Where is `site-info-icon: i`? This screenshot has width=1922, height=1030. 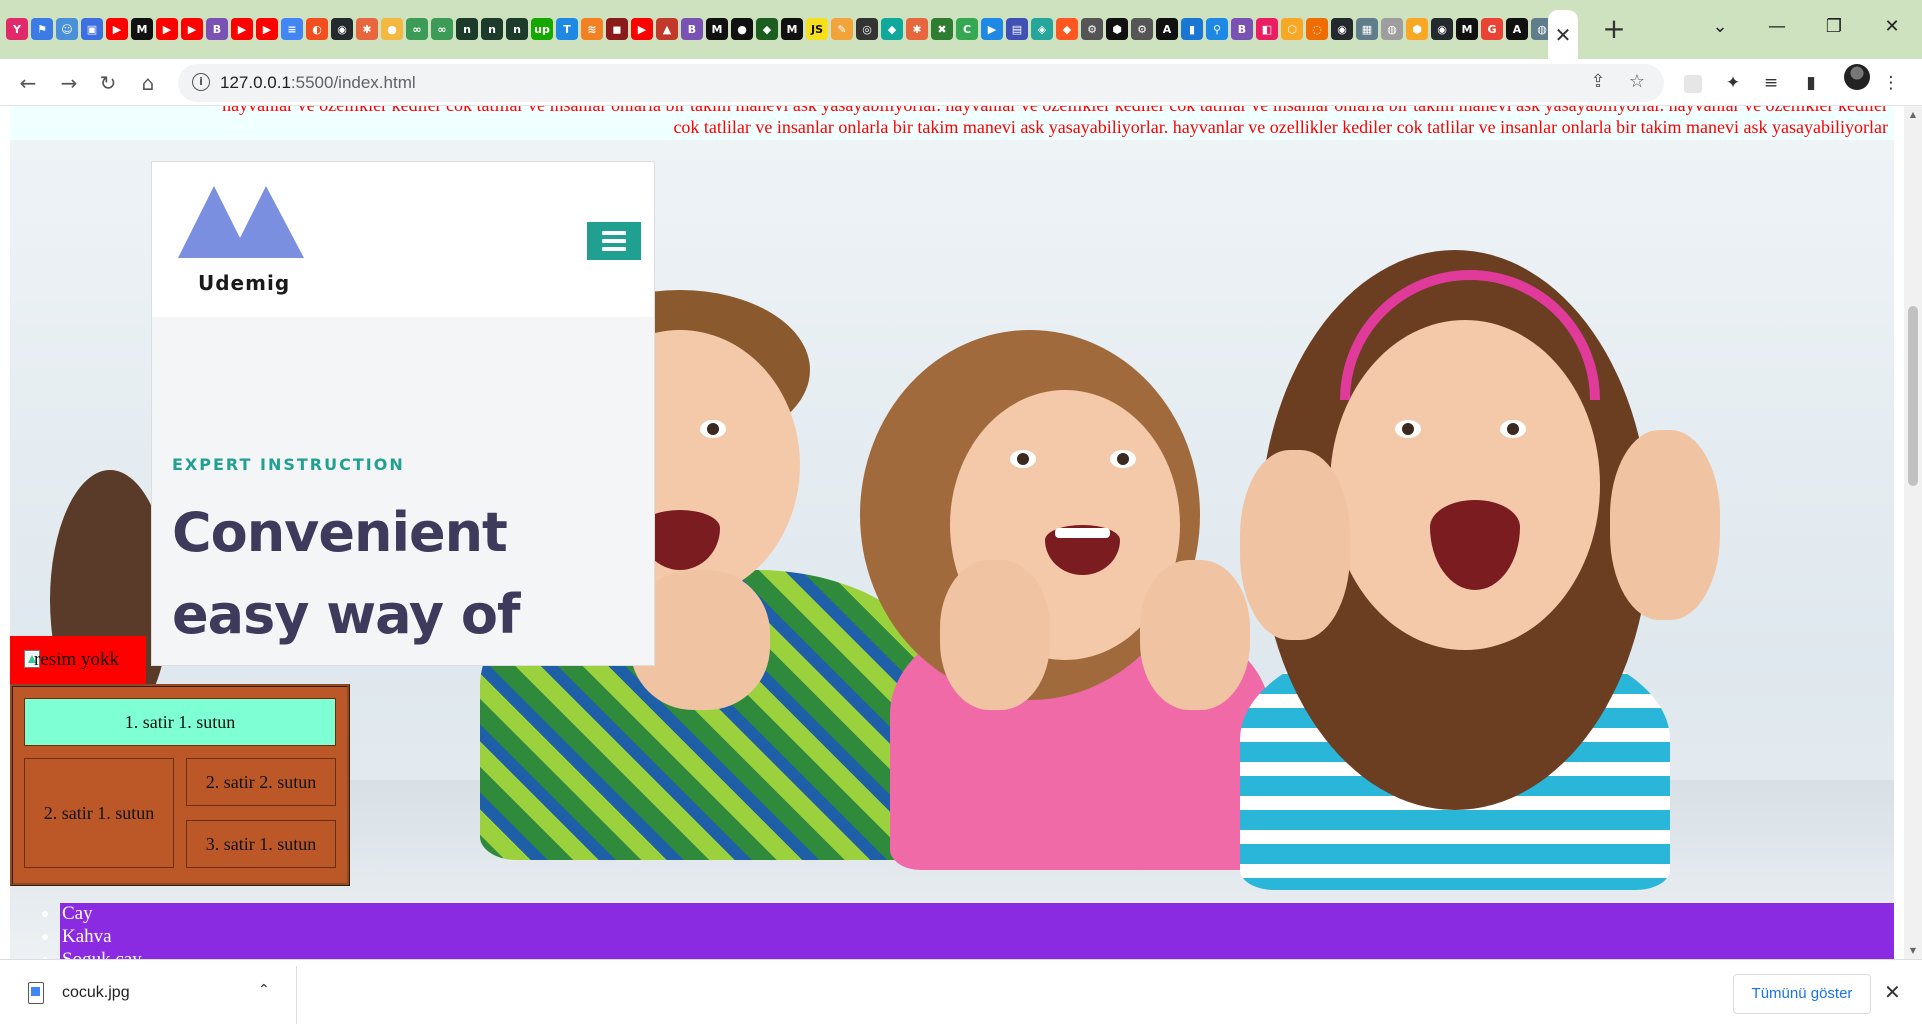 site-info-icon: i is located at coordinates (201, 82).